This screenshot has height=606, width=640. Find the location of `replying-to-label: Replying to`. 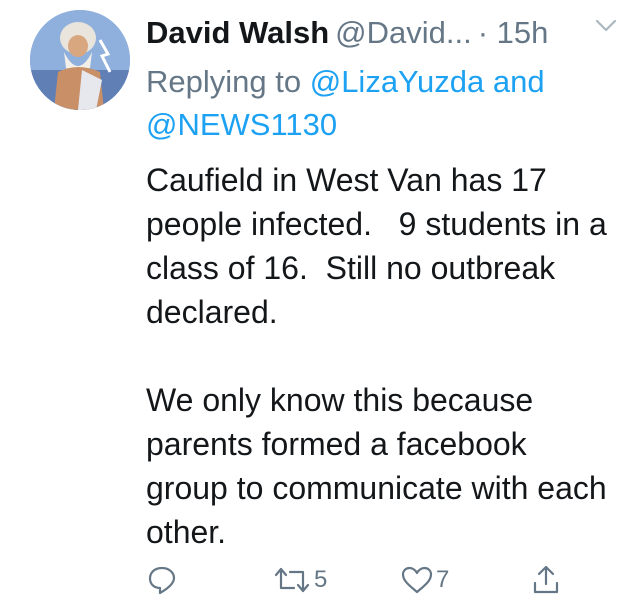

replying-to-label: Replying to is located at coordinates (224, 81).